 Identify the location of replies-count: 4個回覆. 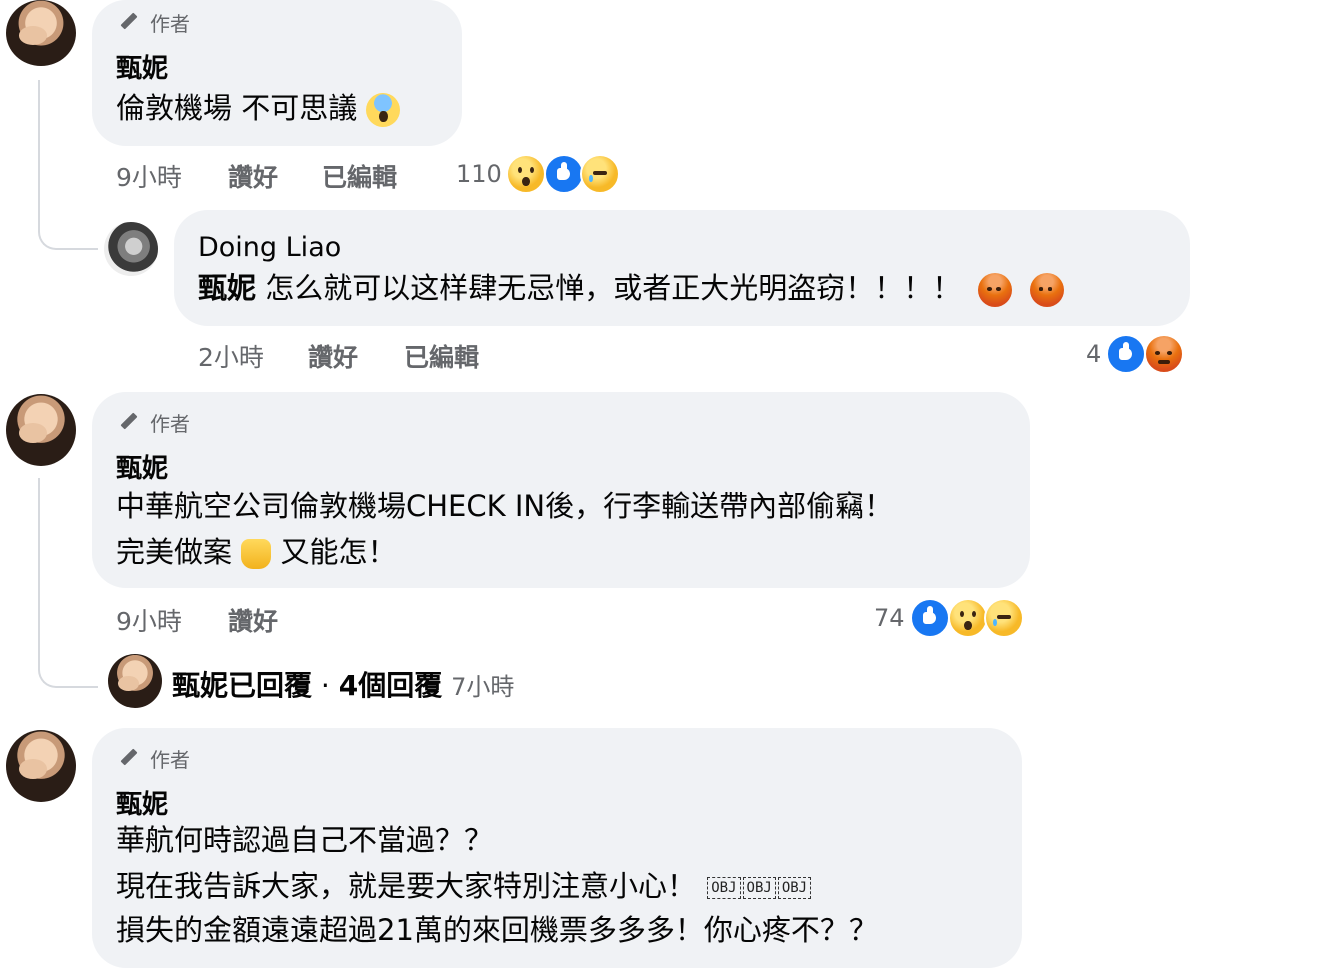
(390, 685).